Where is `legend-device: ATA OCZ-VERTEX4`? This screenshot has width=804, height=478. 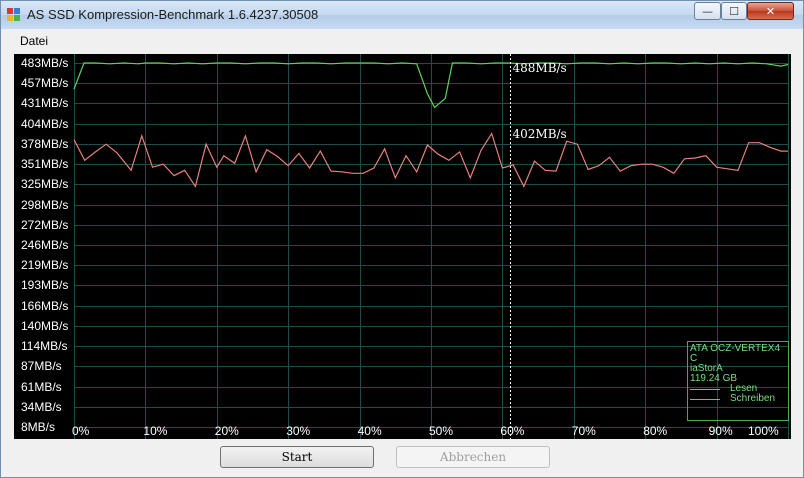 legend-device: ATA OCZ-VERTEX4 is located at coordinates (735, 348).